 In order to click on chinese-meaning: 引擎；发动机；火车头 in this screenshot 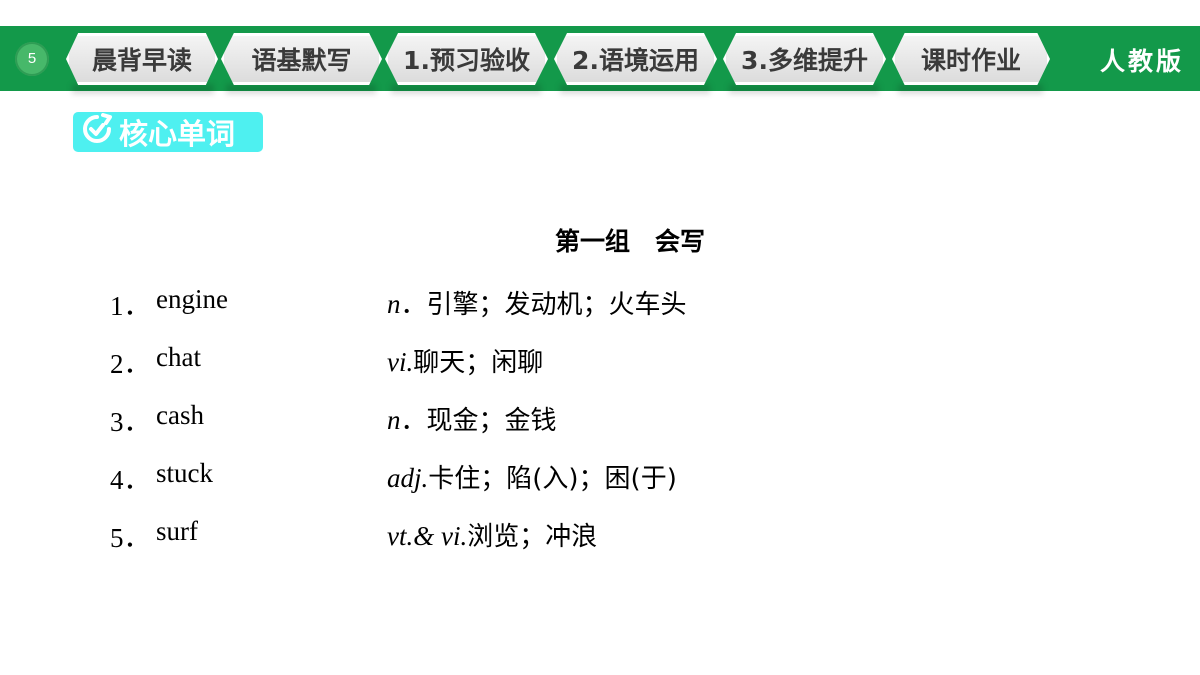, I will do `click(556, 305)`.